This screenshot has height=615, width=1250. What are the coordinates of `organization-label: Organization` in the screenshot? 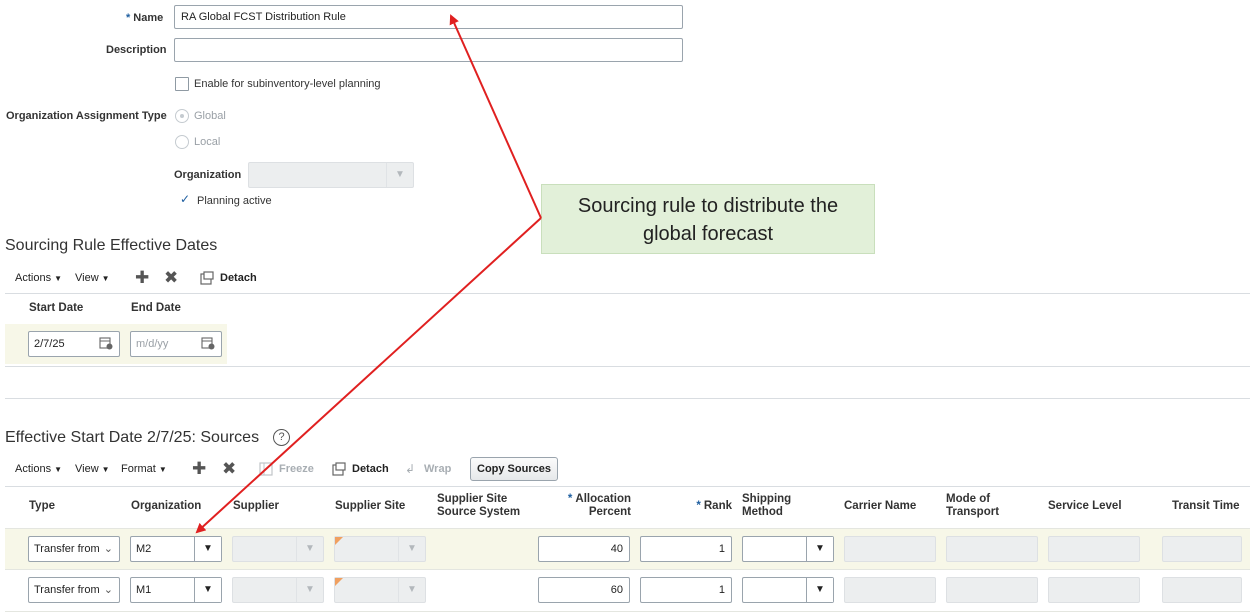 It's located at (208, 175).